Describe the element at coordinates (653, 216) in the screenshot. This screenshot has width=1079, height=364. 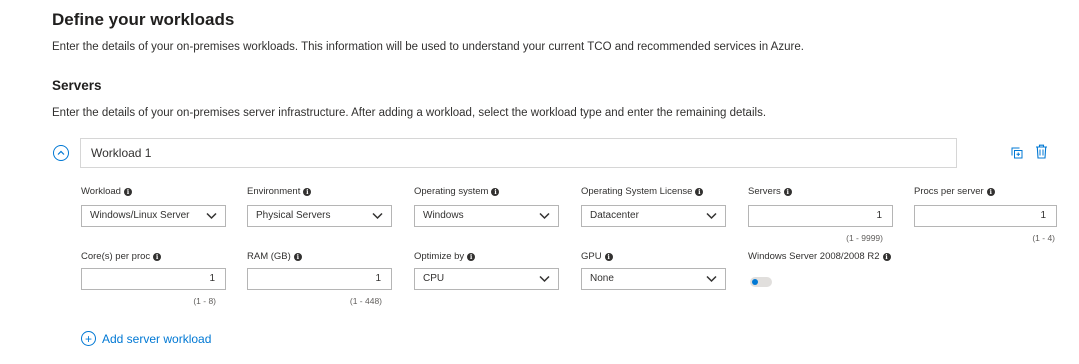
I see `os-license-select: Datacenter` at that location.